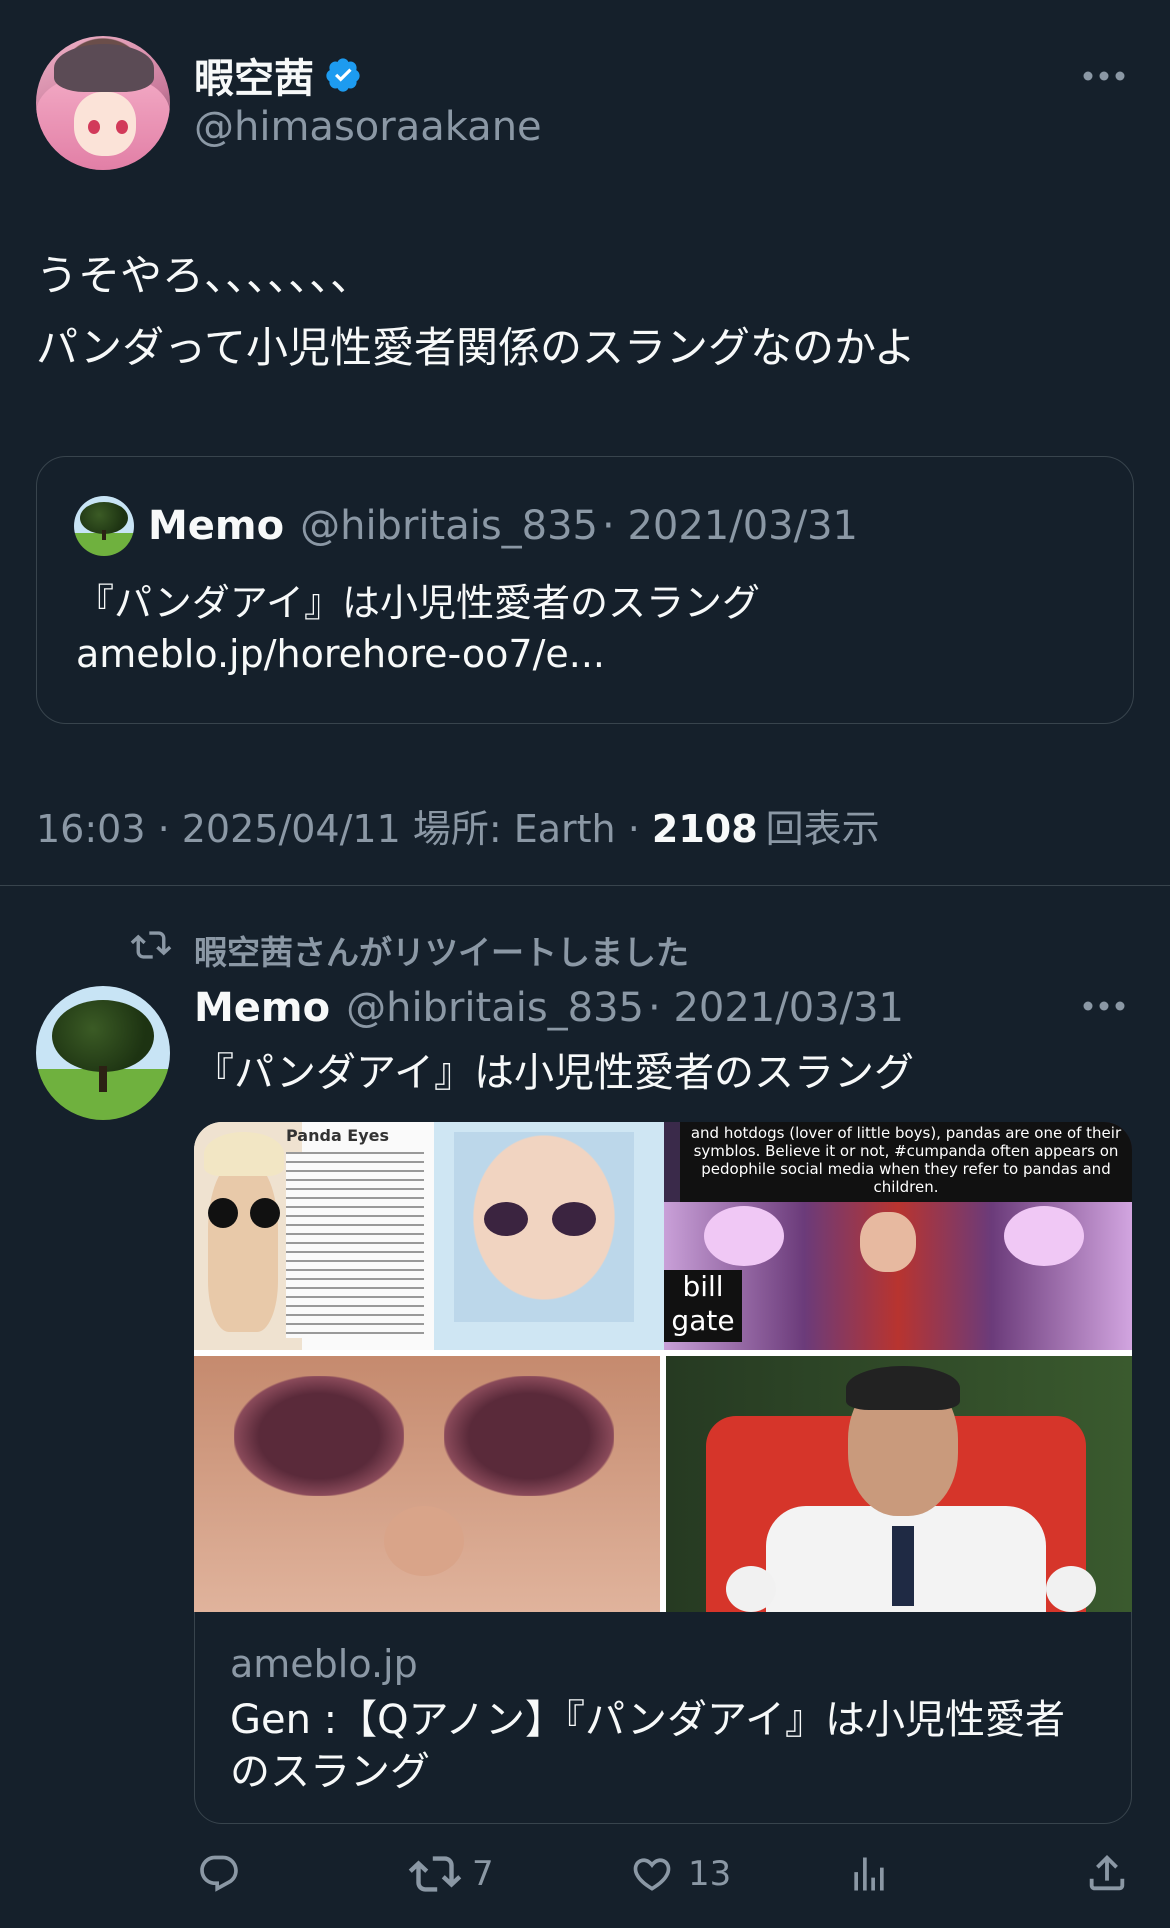 This screenshot has width=1170, height=1928. What do you see at coordinates (324, 1664) in the screenshot?
I see `link-domain: ameblo.jp` at bounding box center [324, 1664].